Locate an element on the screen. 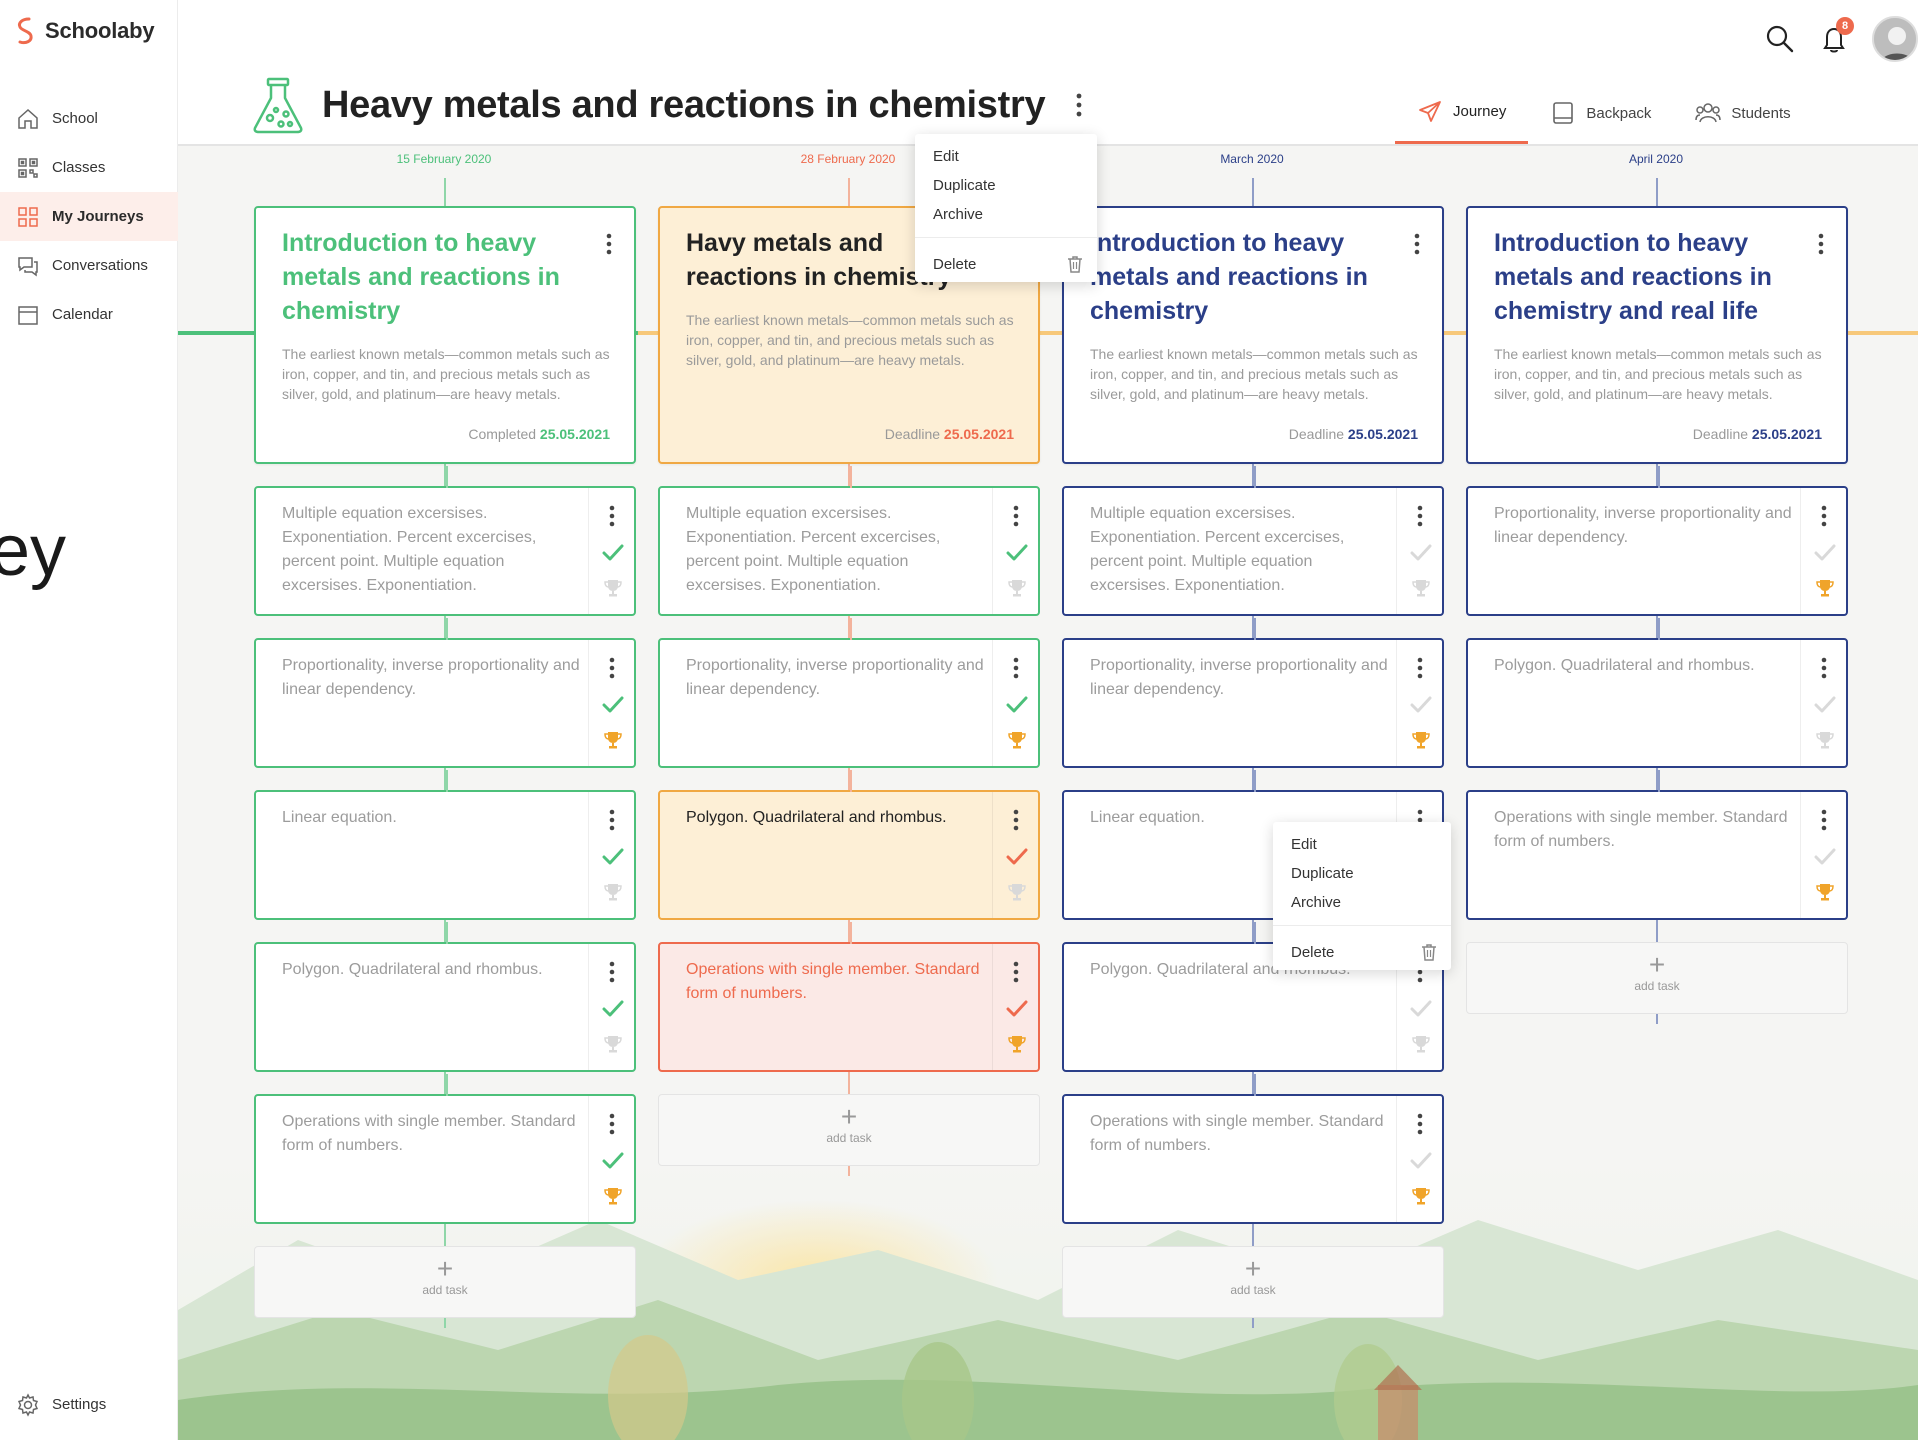  search-button is located at coordinates (1780, 39).